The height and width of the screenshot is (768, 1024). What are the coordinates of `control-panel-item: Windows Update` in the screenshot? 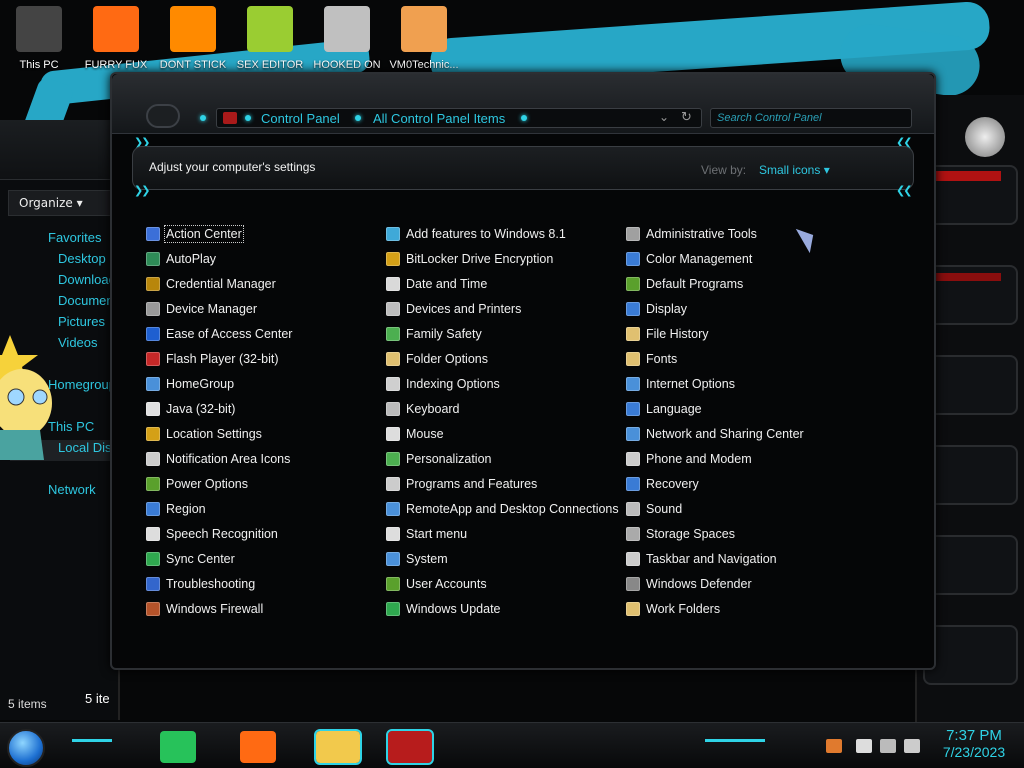 It's located at (504, 609).